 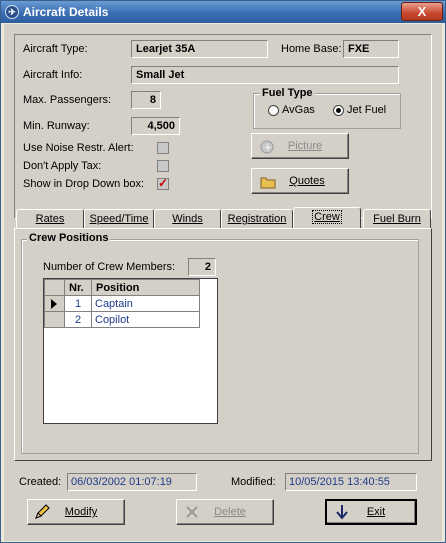 I want to click on max-passengers-label: Max. Passengers:, so click(x=67, y=100).